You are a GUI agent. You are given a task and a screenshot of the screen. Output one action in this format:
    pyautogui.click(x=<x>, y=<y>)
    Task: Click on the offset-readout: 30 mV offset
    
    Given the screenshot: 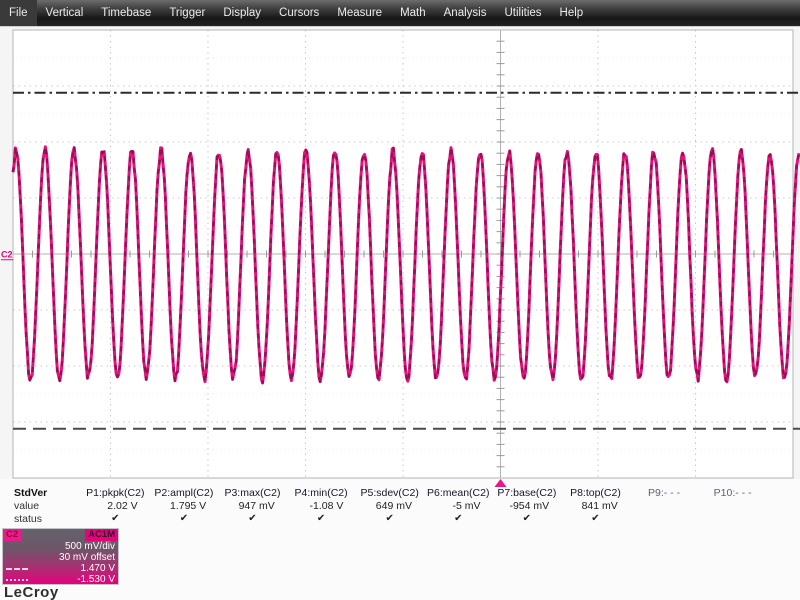 What is the action you would take?
    pyautogui.click(x=87, y=557)
    